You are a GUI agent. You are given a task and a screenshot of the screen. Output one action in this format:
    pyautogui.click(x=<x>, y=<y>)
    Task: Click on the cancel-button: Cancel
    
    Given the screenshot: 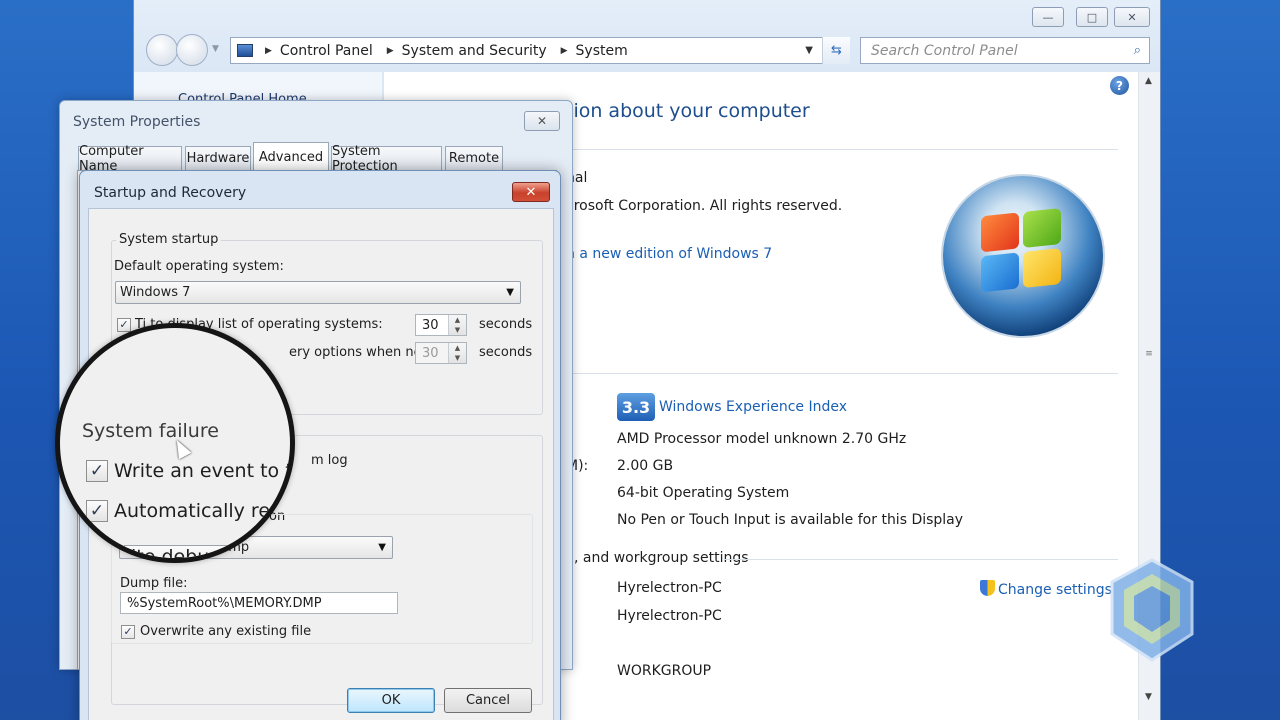 What is the action you would take?
    pyautogui.click(x=488, y=700)
    